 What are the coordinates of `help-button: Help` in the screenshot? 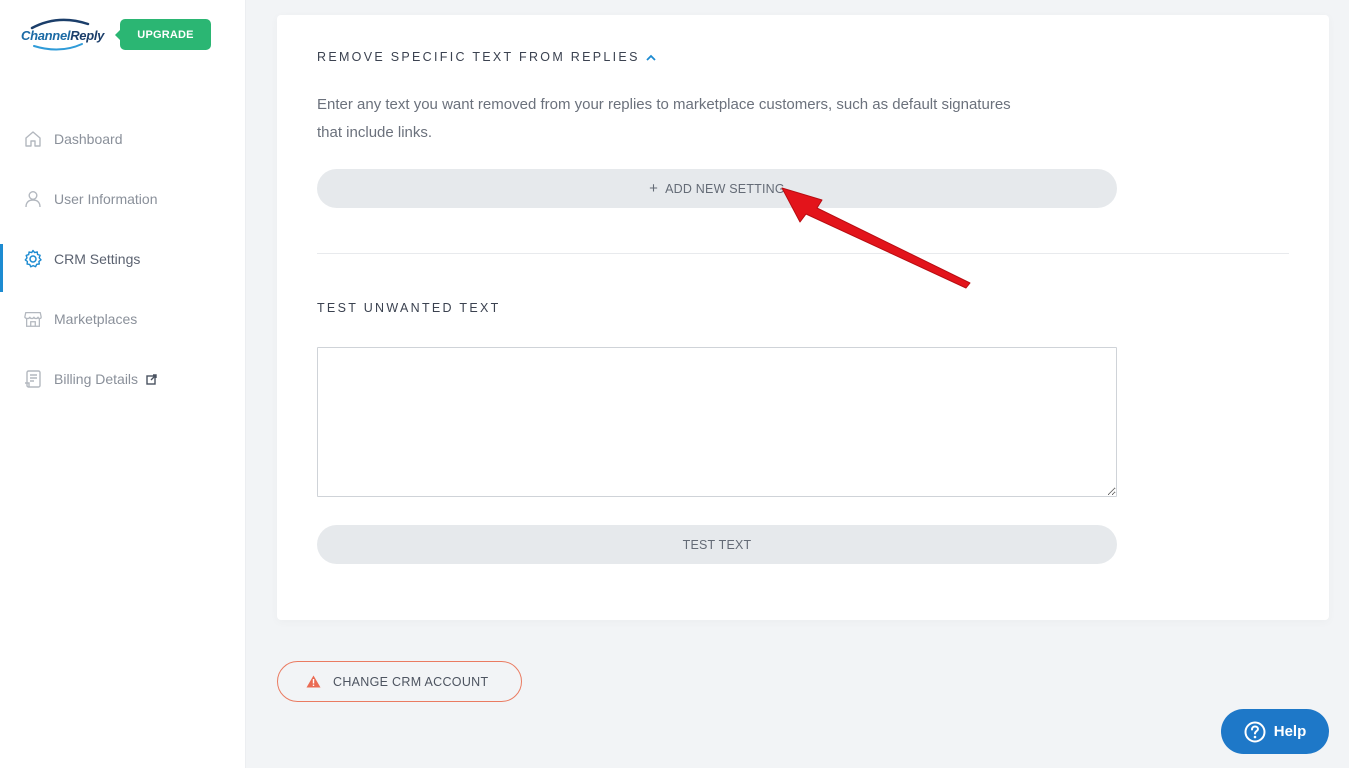 It's located at (1275, 731).